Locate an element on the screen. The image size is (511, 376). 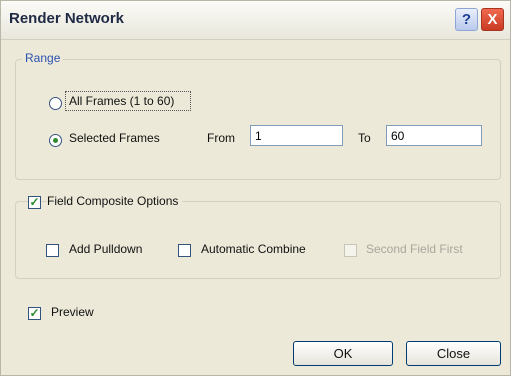
range-legend: Range is located at coordinates (43, 58).